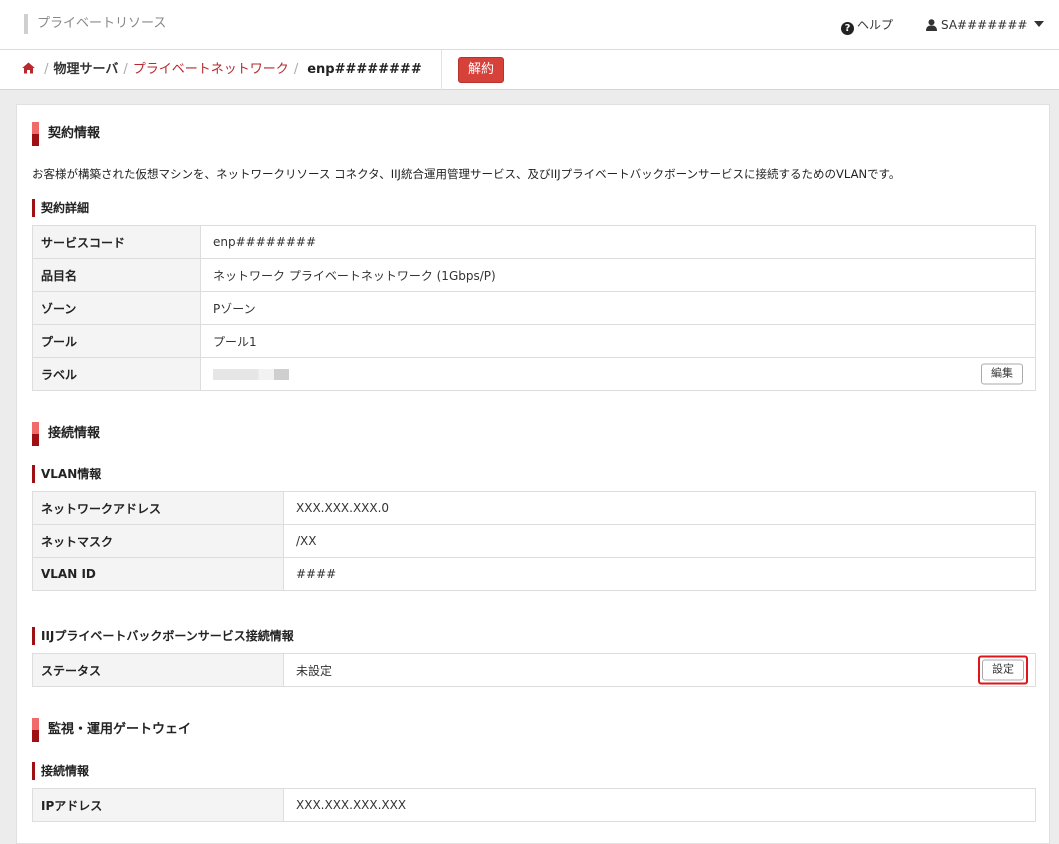 Image resolution: width=1059 pixels, height=844 pixels. I want to click on row-label: VLAN ID, so click(158, 574).